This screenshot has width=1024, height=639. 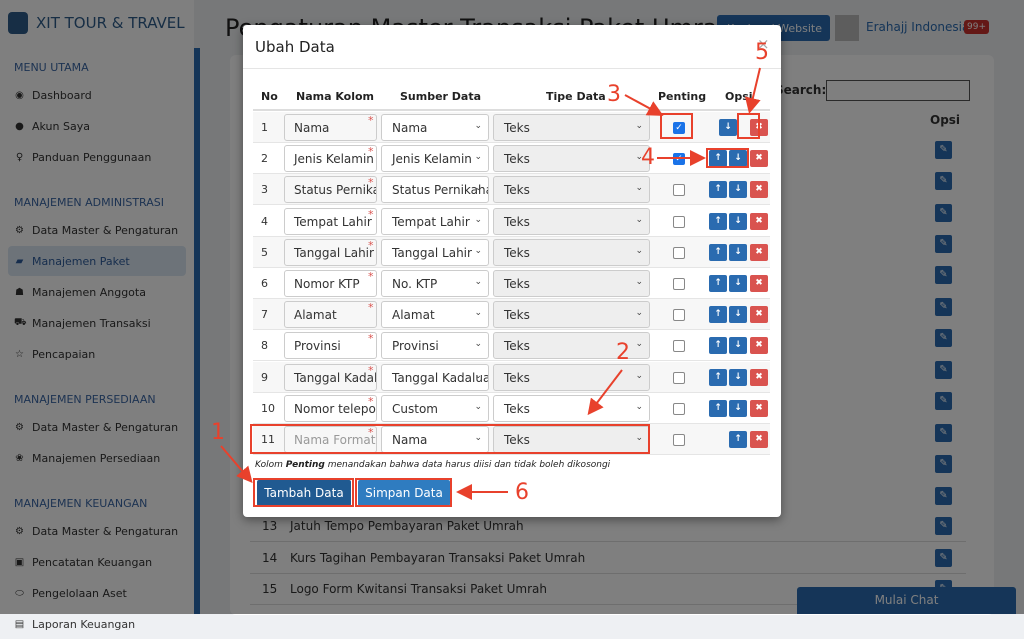 What do you see at coordinates (19, 624) in the screenshot?
I see `report-icon: ▤` at bounding box center [19, 624].